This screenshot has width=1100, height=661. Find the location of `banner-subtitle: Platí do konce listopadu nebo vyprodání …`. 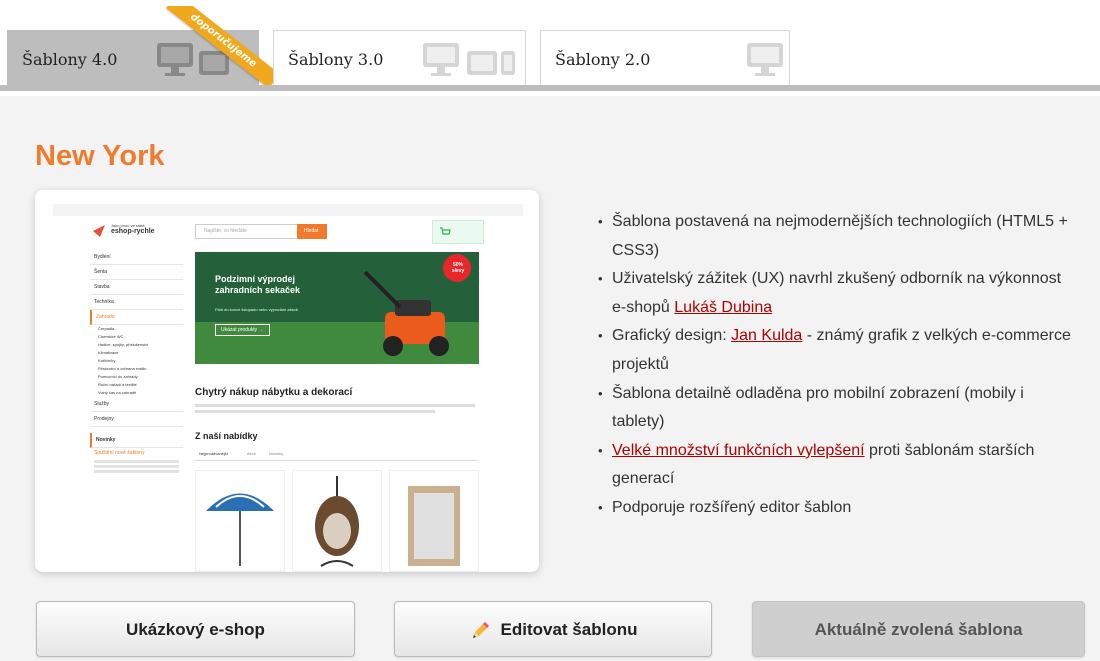

banner-subtitle: Platí do konce listopadu nebo vyprodání … is located at coordinates (256, 309).